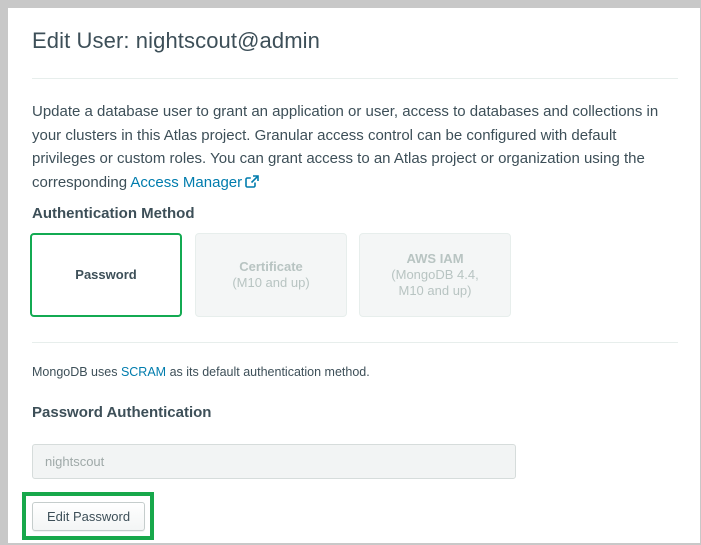 The height and width of the screenshot is (545, 701). I want to click on access-manager-link-label: Access Manager, so click(186, 182).